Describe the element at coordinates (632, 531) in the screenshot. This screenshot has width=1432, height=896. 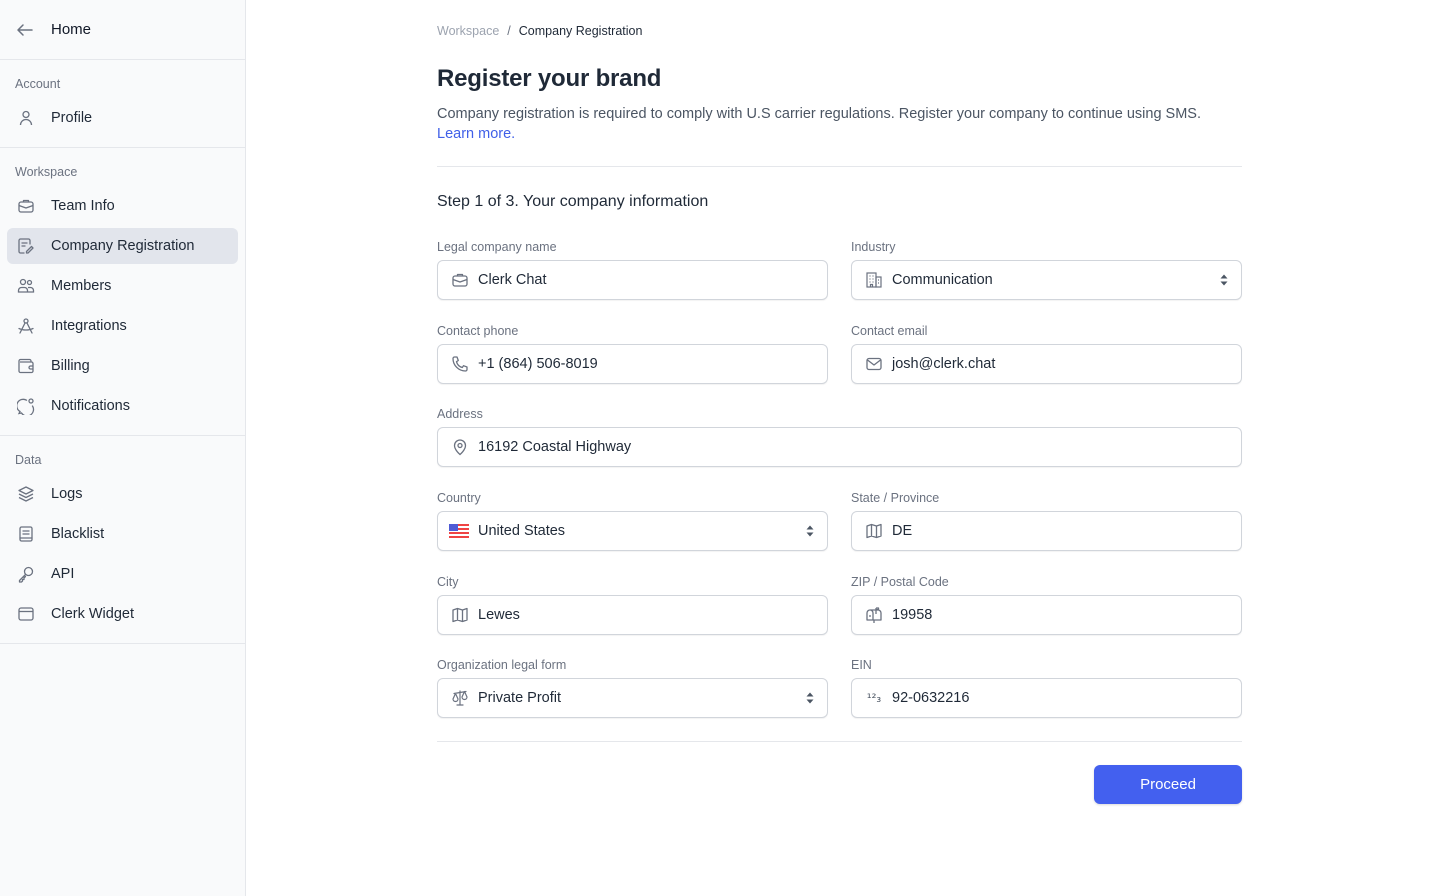
I see `country-select: United States` at that location.